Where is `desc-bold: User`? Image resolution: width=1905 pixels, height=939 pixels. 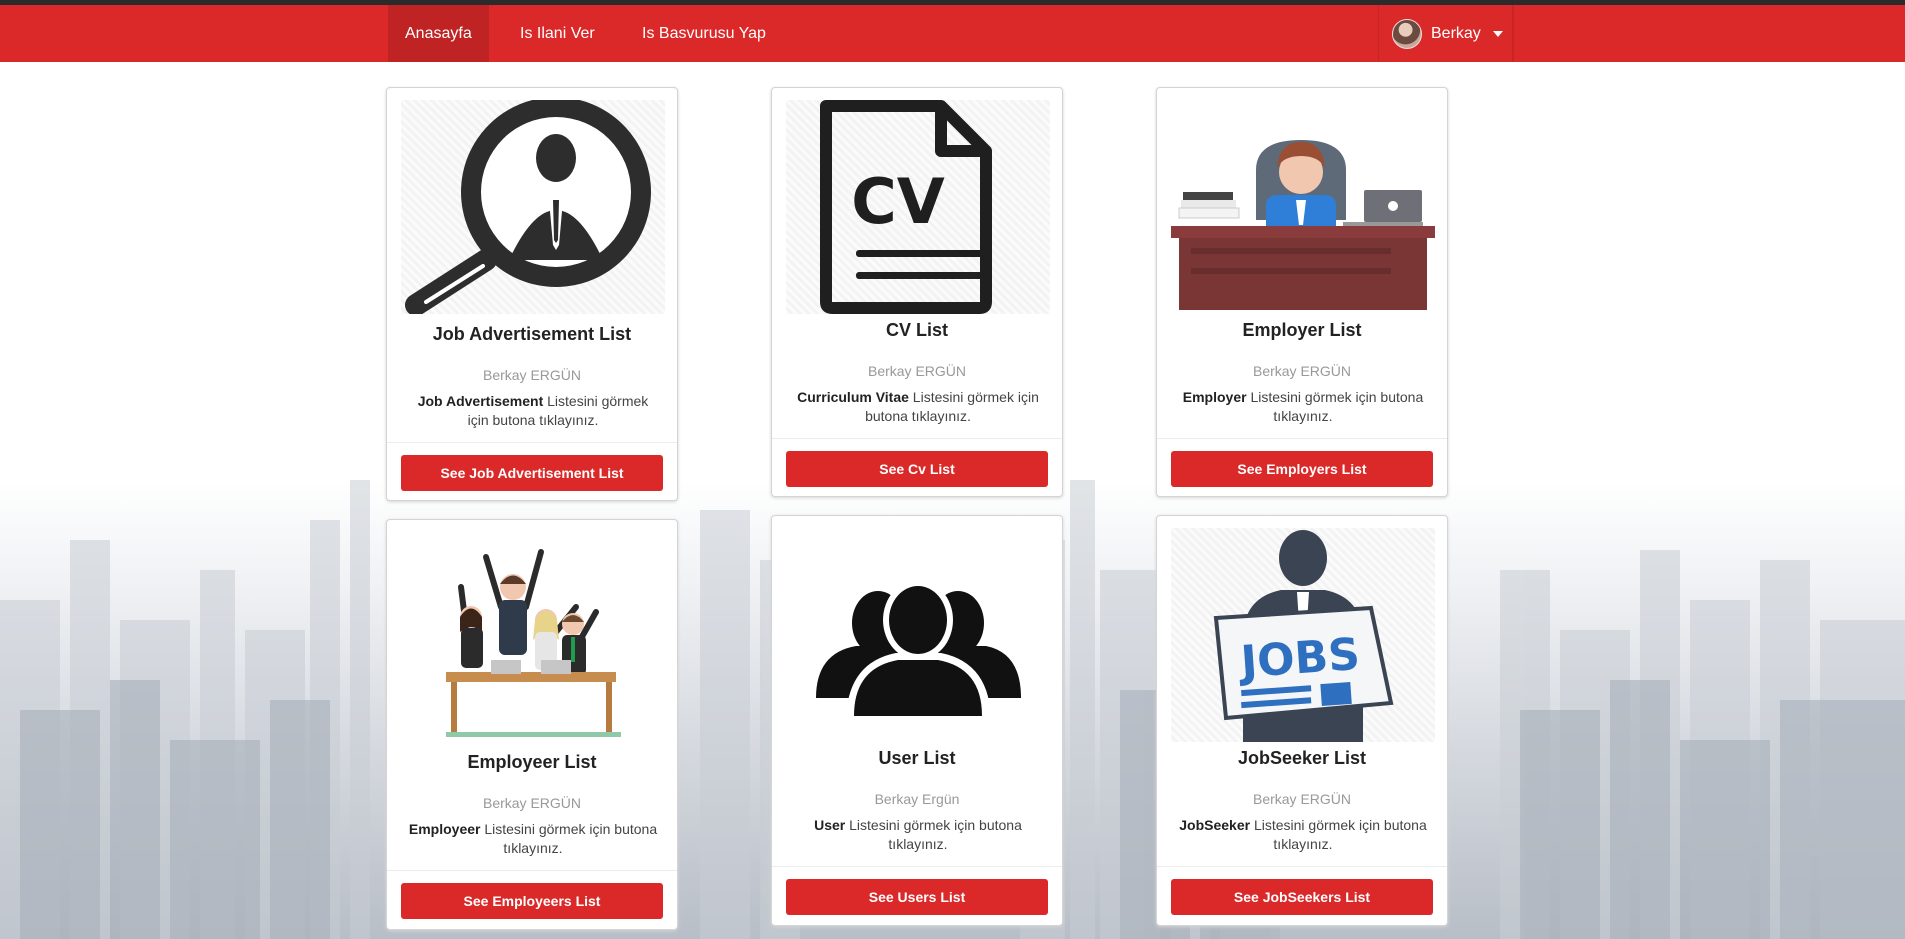
desc-bold: User is located at coordinates (830, 825).